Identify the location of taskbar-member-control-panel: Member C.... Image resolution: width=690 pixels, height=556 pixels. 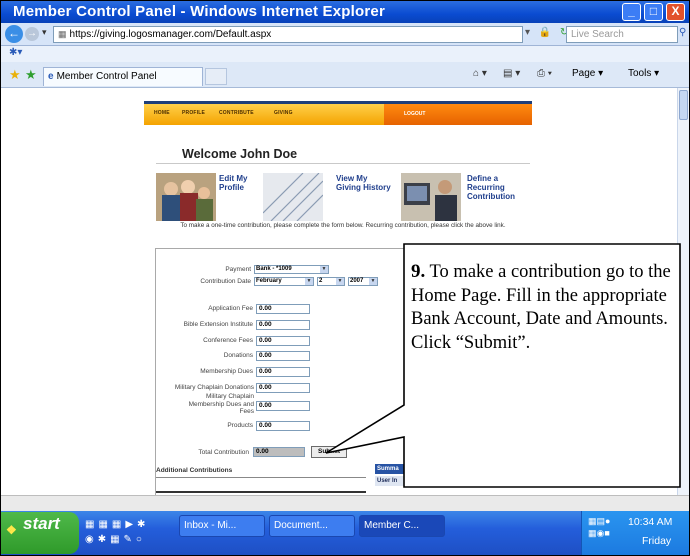
(402, 526).